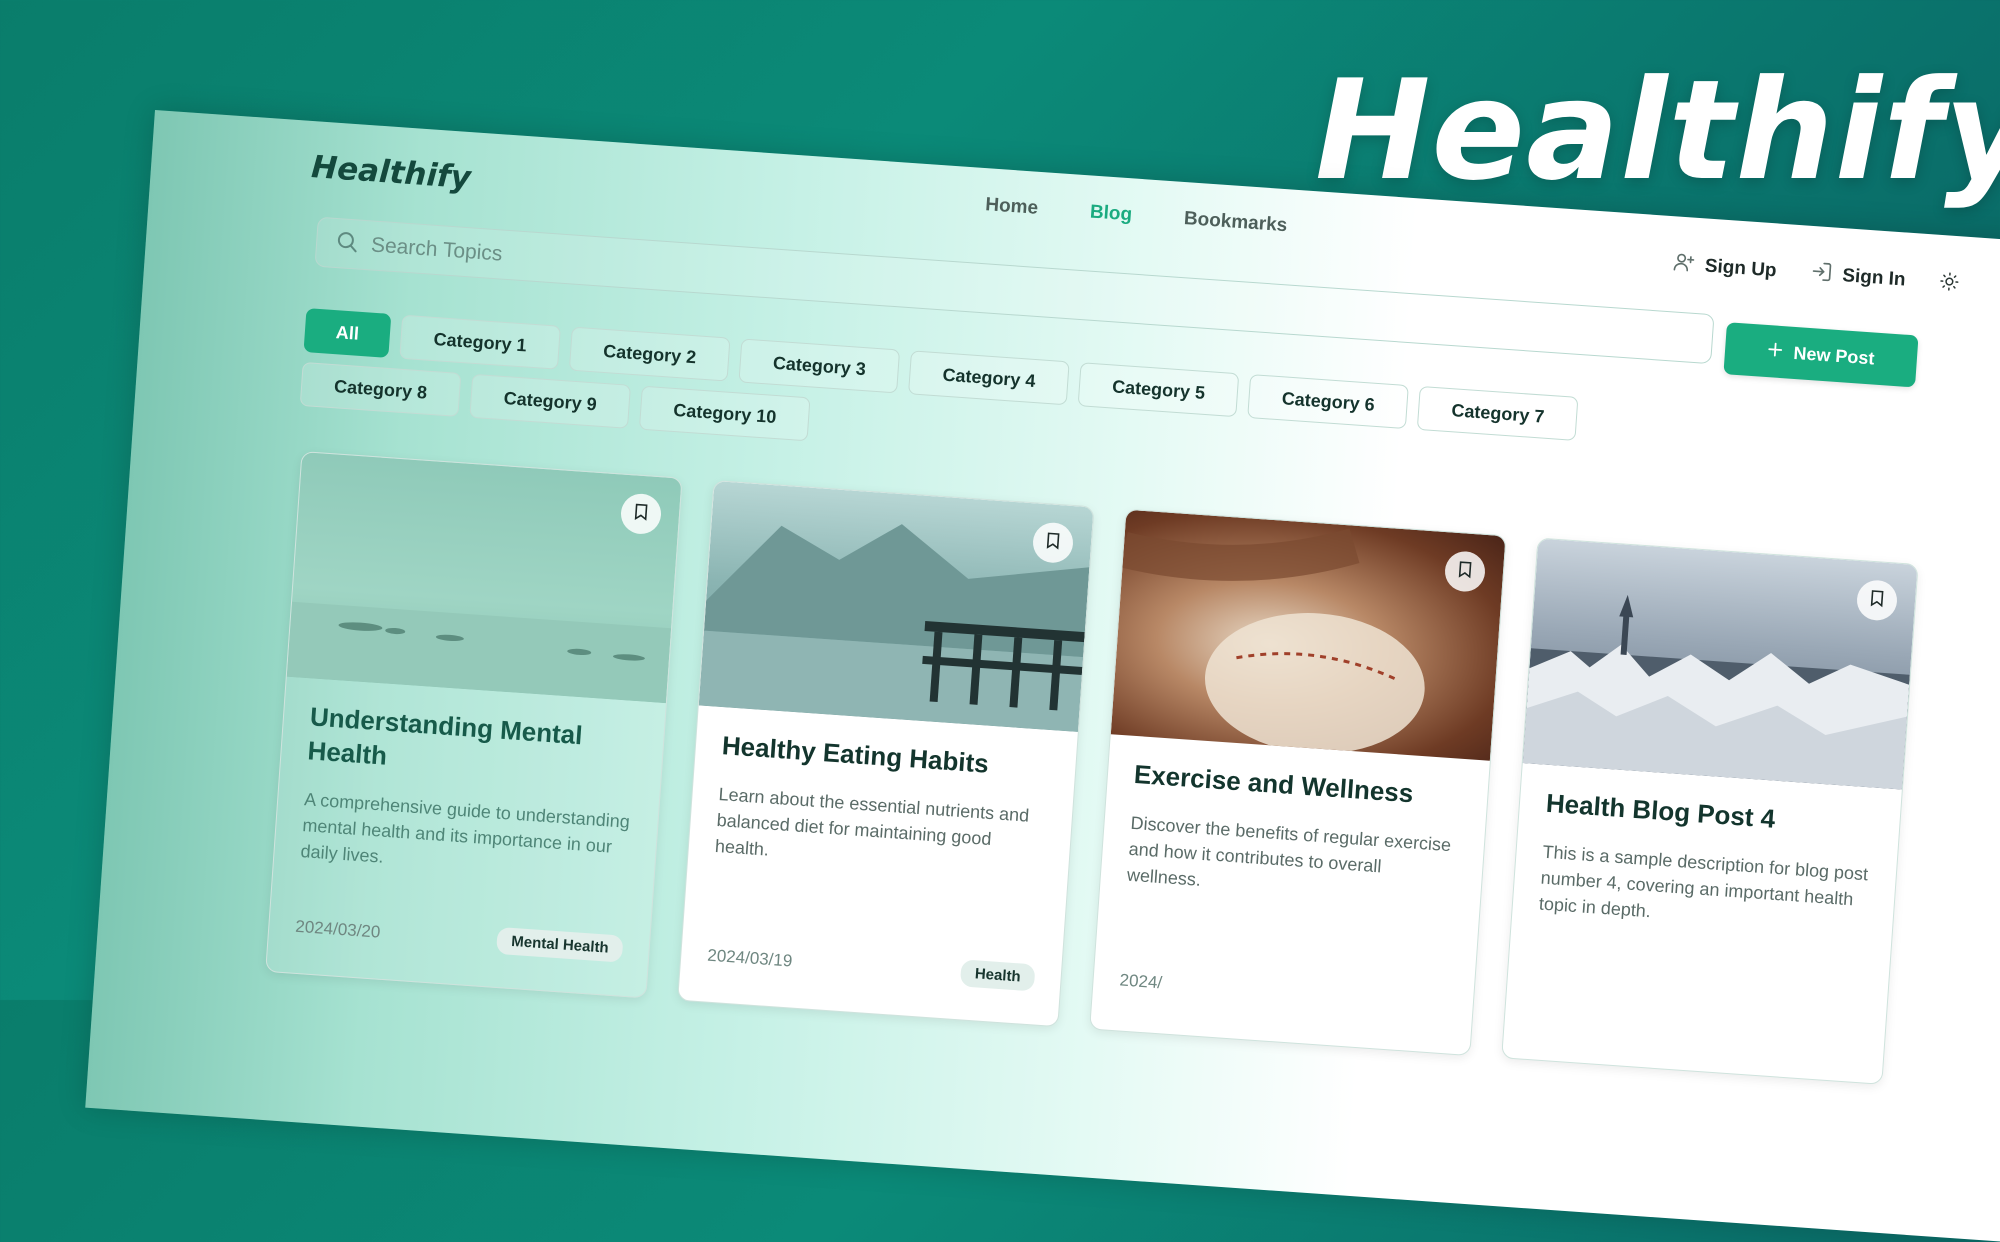  I want to click on glove-illustration, so click(1272, 641).